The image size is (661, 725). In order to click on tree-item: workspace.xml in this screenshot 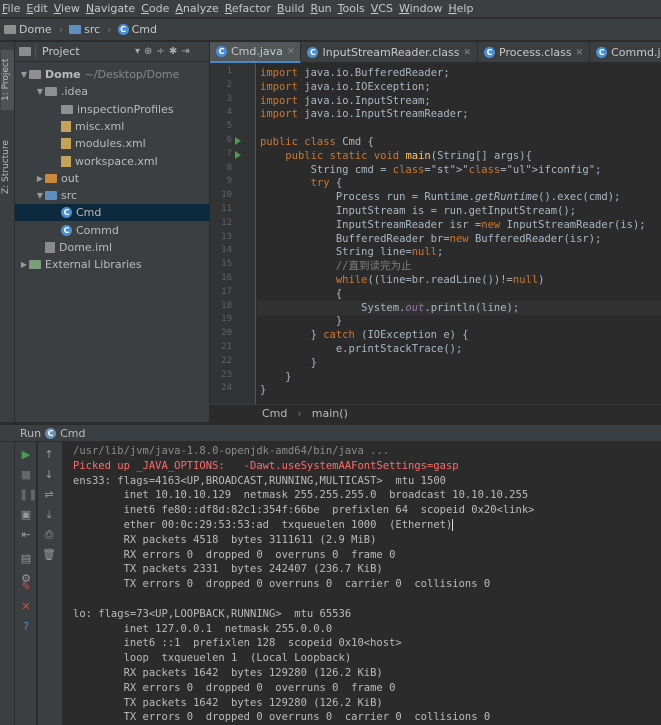, I will do `click(112, 161)`.